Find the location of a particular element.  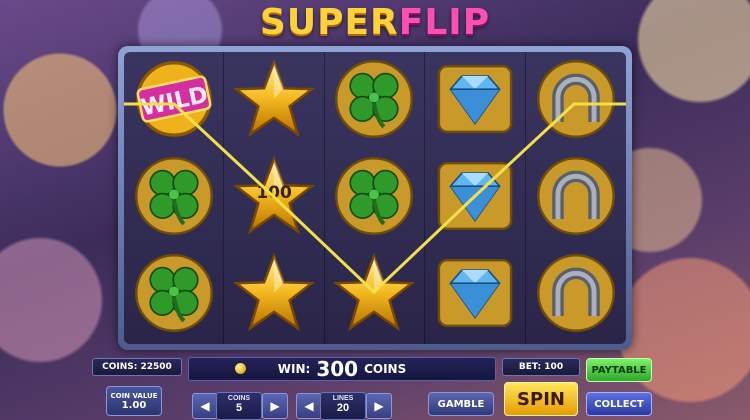

lines-stepper: LINES 20 is located at coordinates (343, 406).